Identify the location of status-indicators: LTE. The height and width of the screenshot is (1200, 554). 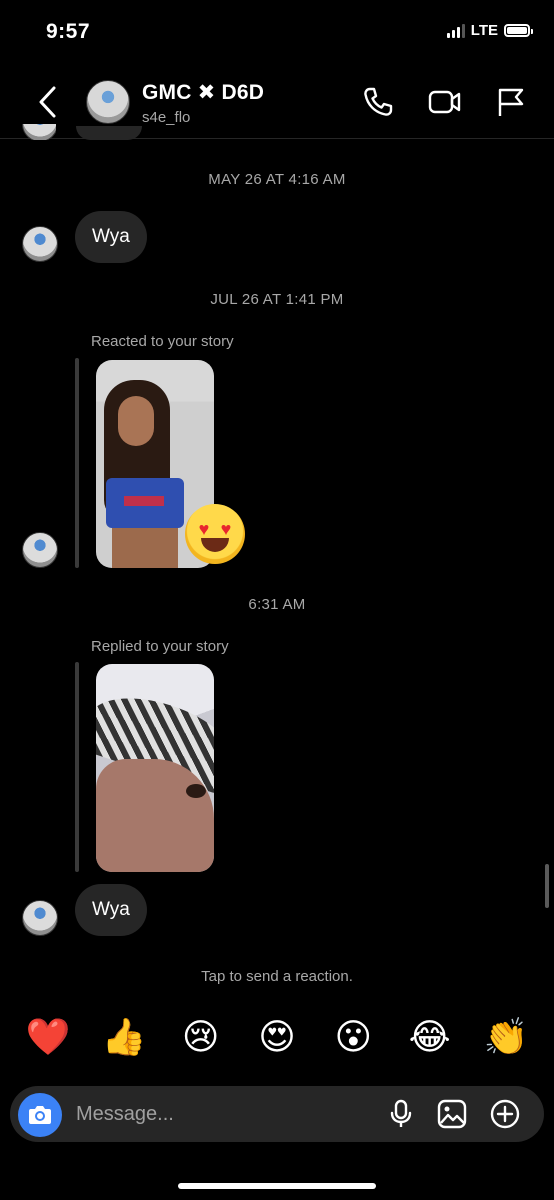
(489, 30).